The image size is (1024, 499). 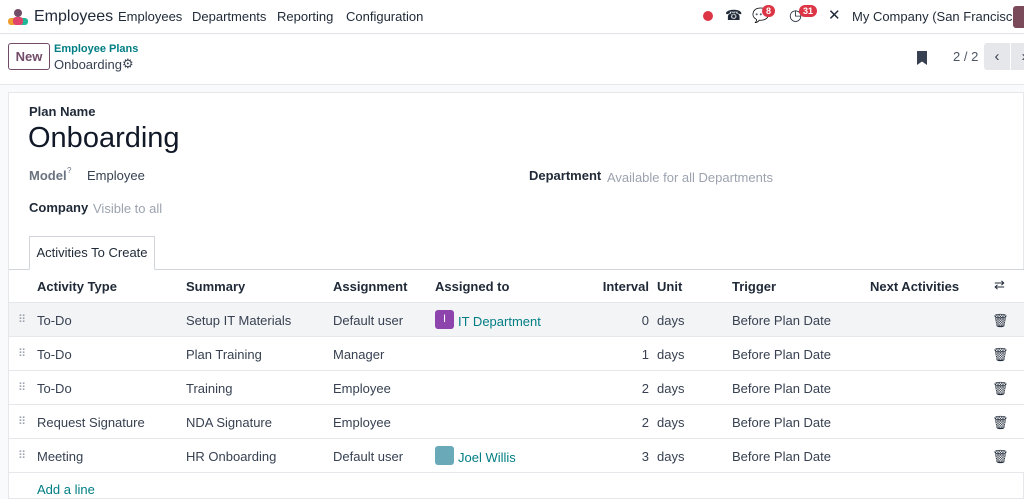 I want to click on cell-assignment: Manager, so click(x=359, y=354).